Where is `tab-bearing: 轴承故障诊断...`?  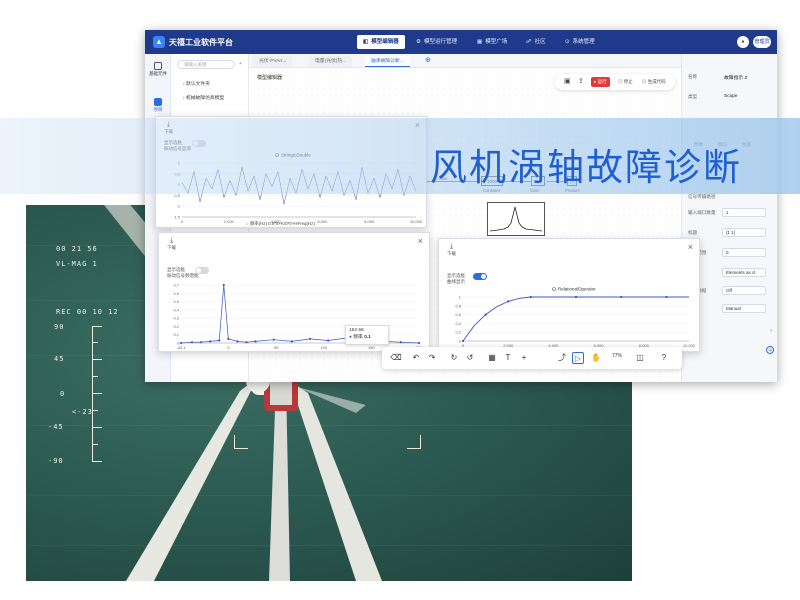 tab-bearing: 轴承故障诊断... is located at coordinates (387, 61).